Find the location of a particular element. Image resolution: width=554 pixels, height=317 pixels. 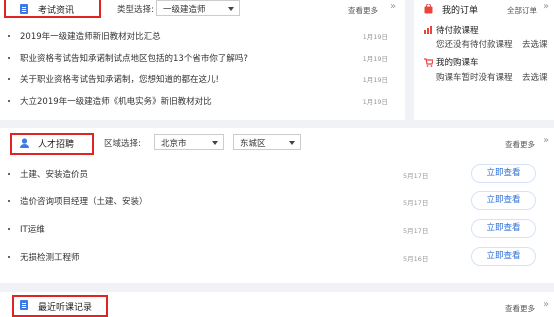

region-select-label: 区域选择: is located at coordinates (122, 144).